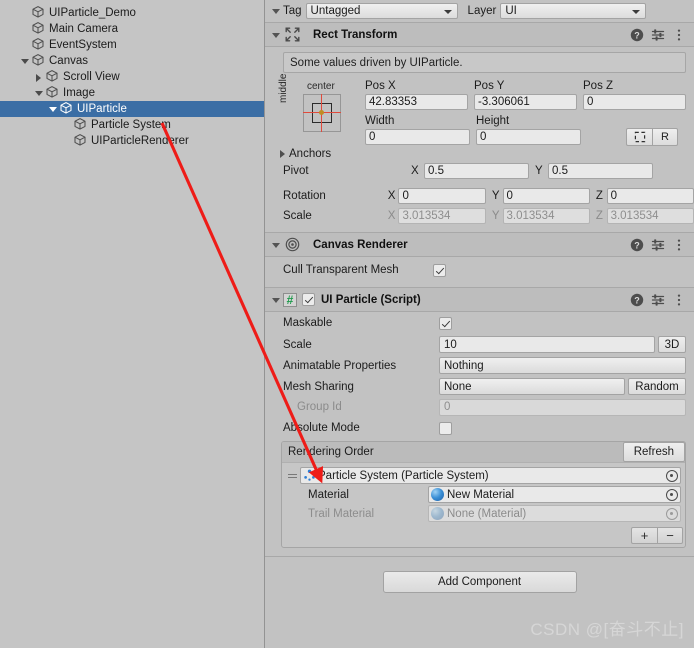 The width and height of the screenshot is (694, 648). Describe the element at coordinates (554, 494) in the screenshot. I see `material-object-field: New Material` at that location.